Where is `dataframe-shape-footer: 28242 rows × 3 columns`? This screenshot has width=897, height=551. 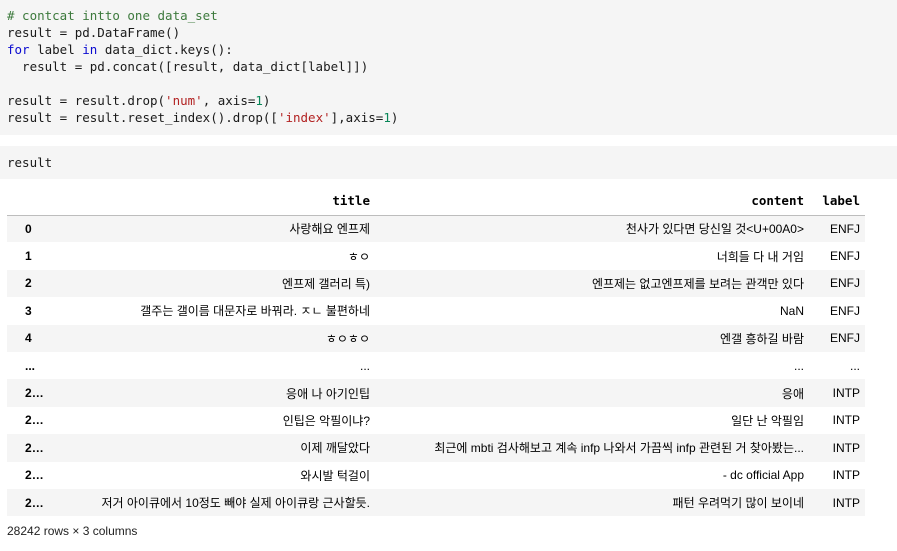 dataframe-shape-footer: 28242 rows × 3 columns is located at coordinates (72, 531).